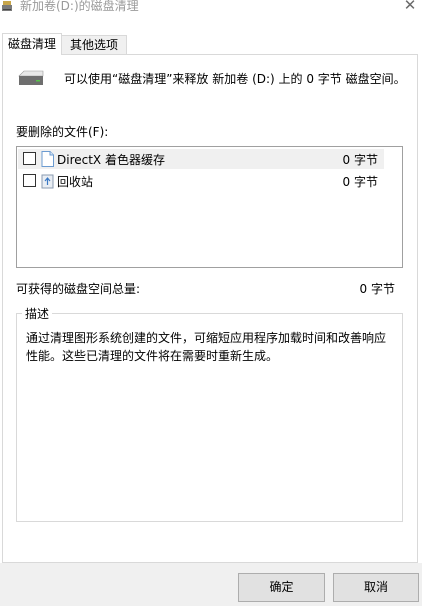 The image size is (422, 606). What do you see at coordinates (32, 44) in the screenshot?
I see `tab-disk-cleanup: 磁盘清理` at bounding box center [32, 44].